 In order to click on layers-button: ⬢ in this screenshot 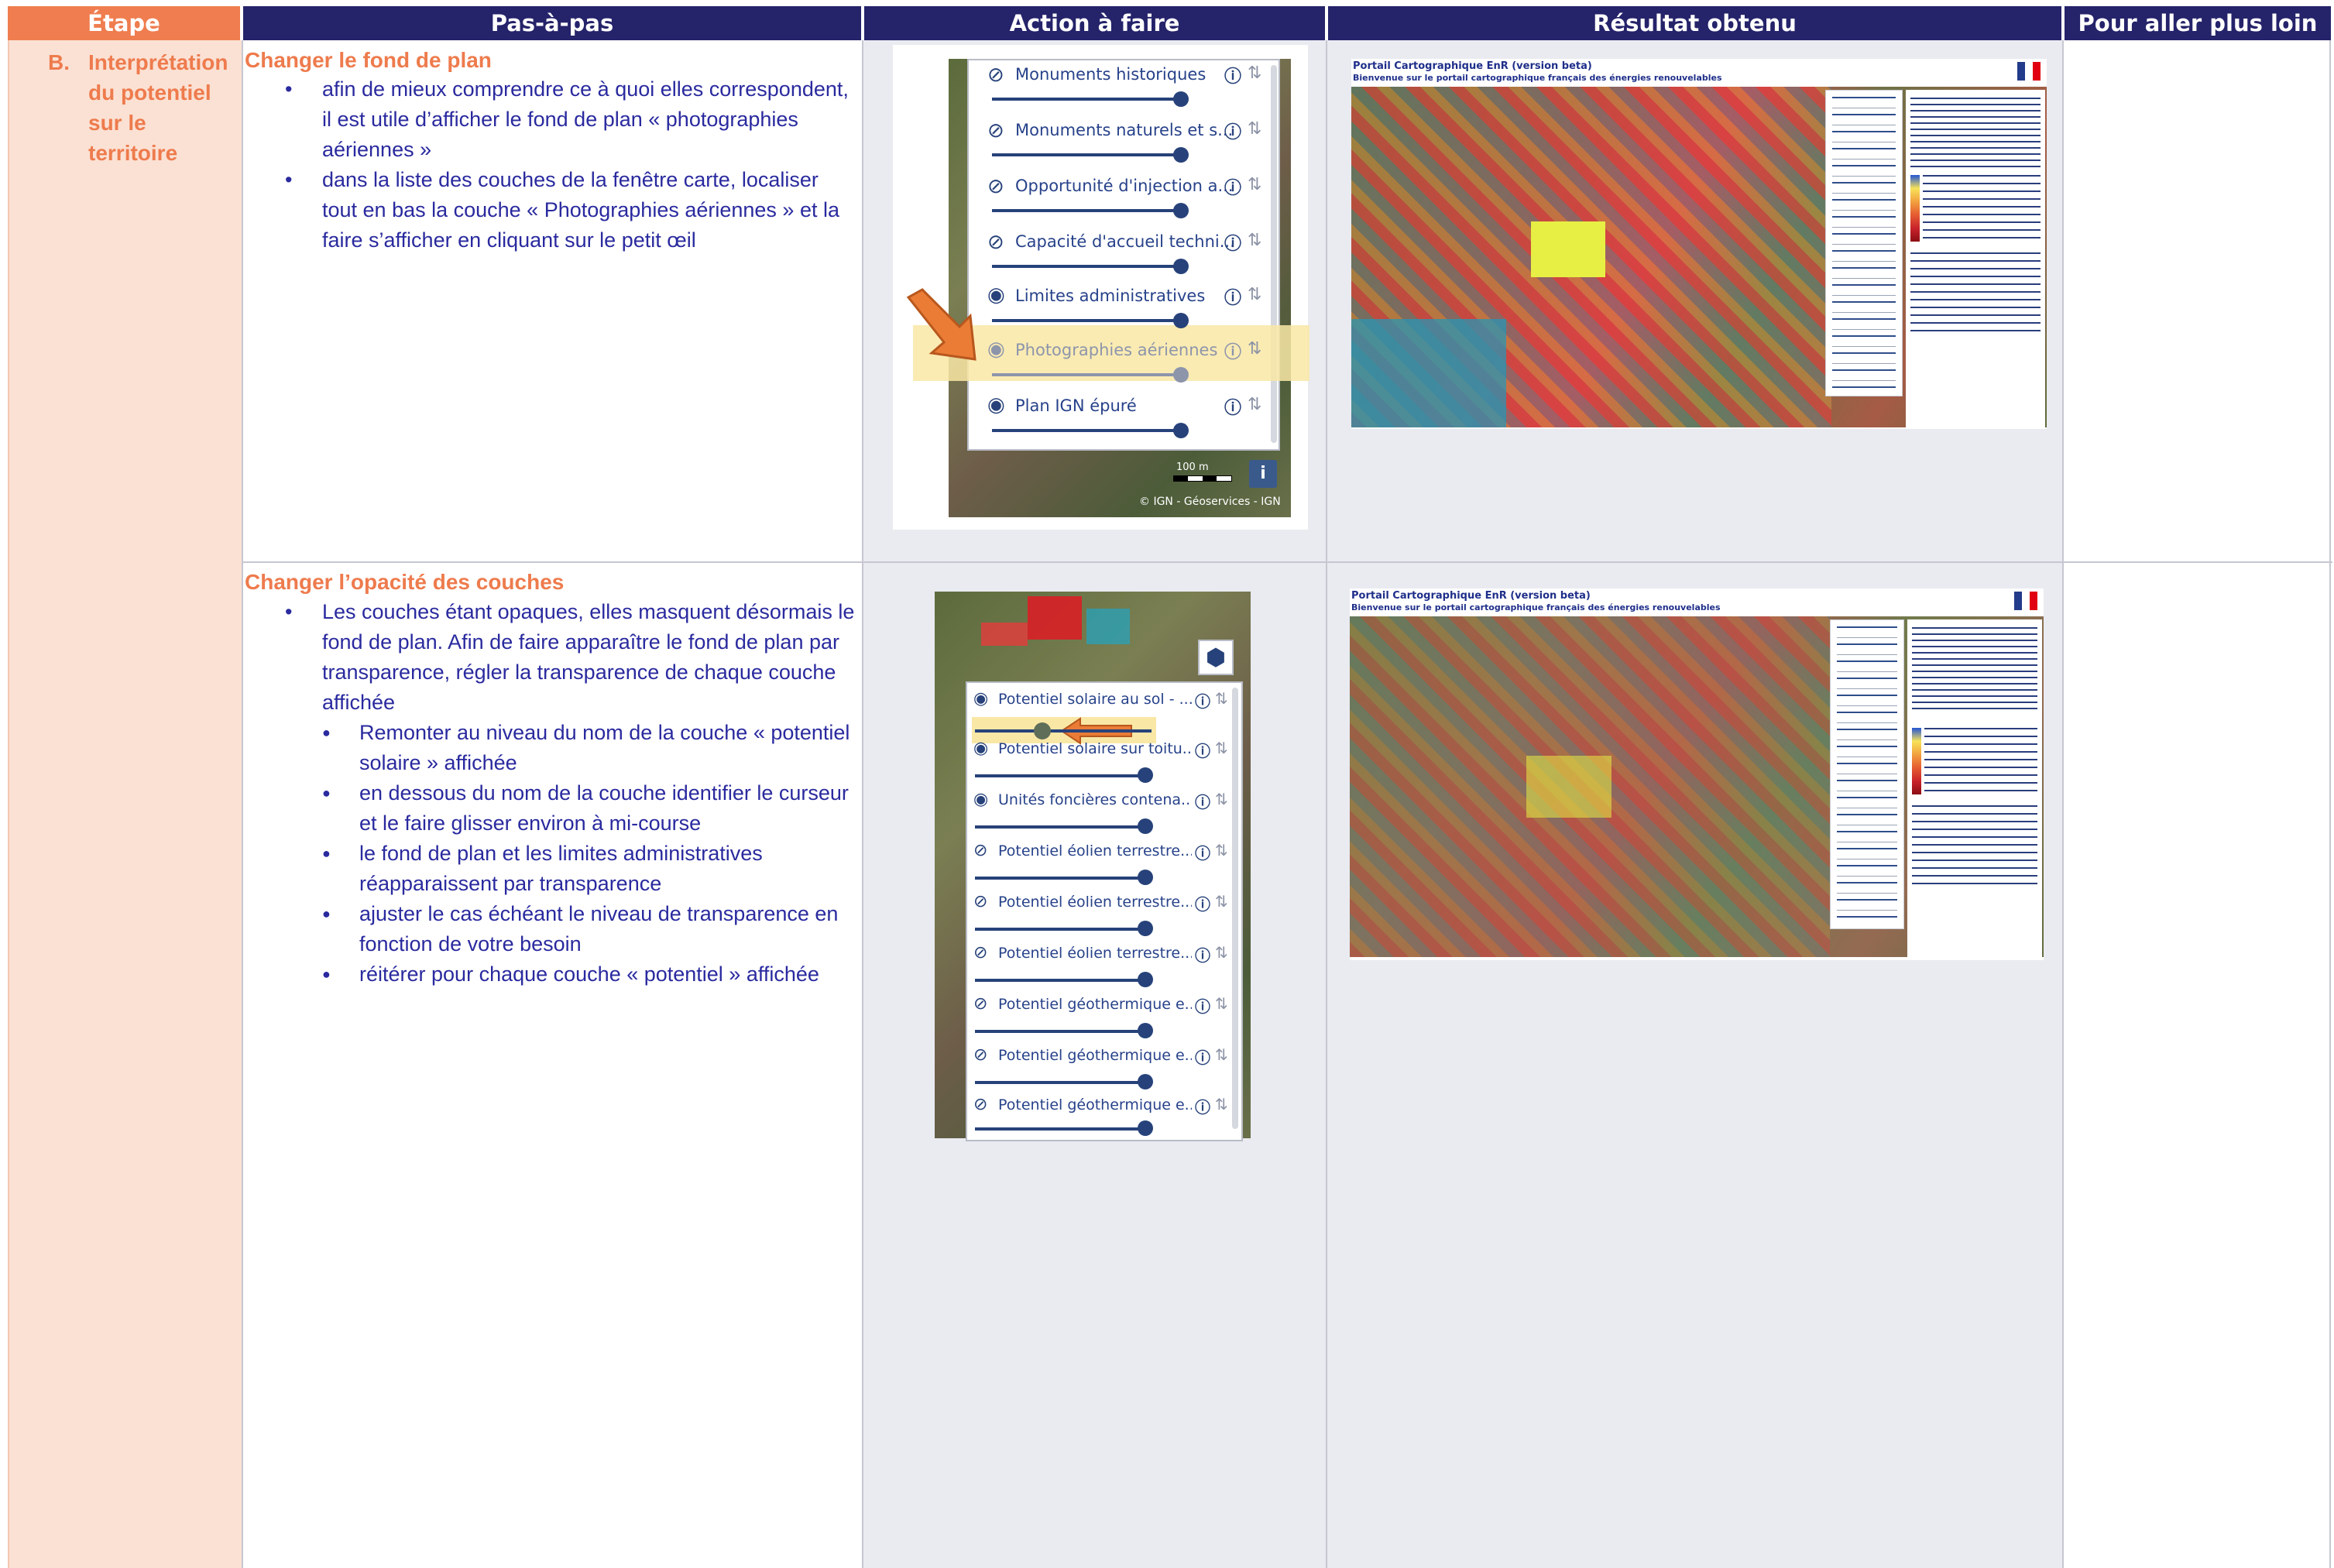, I will do `click(1216, 657)`.